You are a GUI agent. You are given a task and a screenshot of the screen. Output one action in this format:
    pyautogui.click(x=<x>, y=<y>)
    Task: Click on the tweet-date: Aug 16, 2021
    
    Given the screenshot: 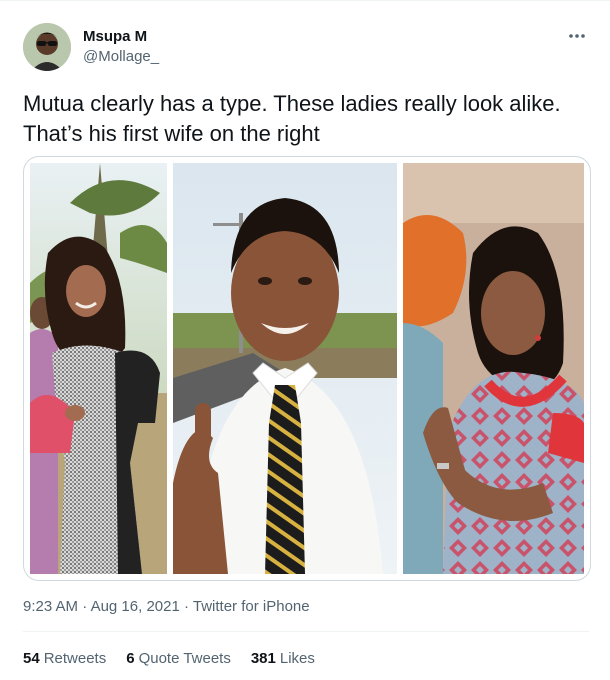 What is the action you would take?
    pyautogui.click(x=135, y=606)
    